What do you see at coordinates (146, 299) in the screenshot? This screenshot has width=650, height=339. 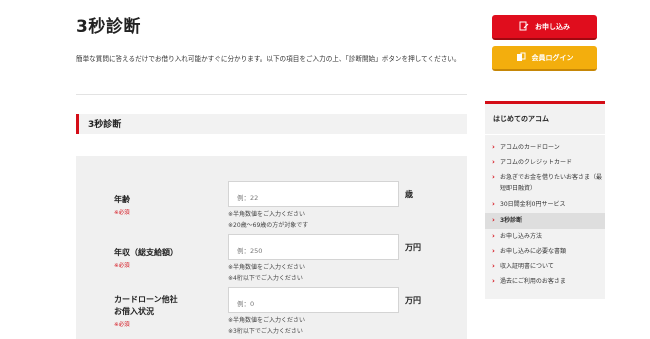 I see `other-loans-label-line1: カードローン他社` at bounding box center [146, 299].